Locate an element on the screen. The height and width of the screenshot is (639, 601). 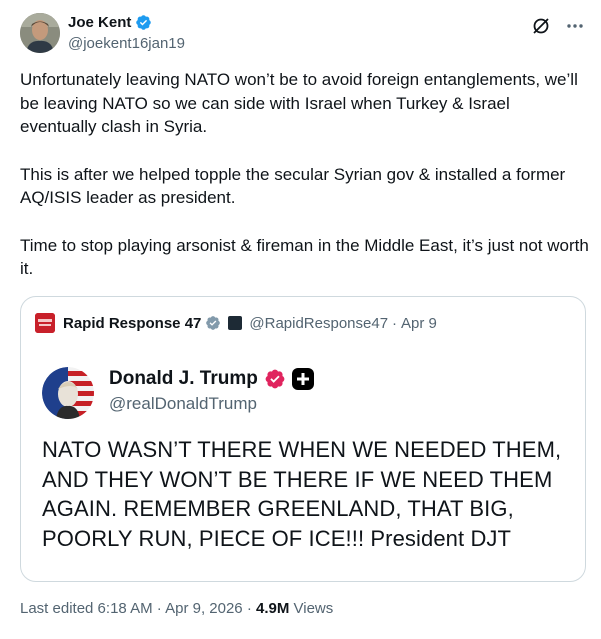
author-avatar is located at coordinates (40, 33).